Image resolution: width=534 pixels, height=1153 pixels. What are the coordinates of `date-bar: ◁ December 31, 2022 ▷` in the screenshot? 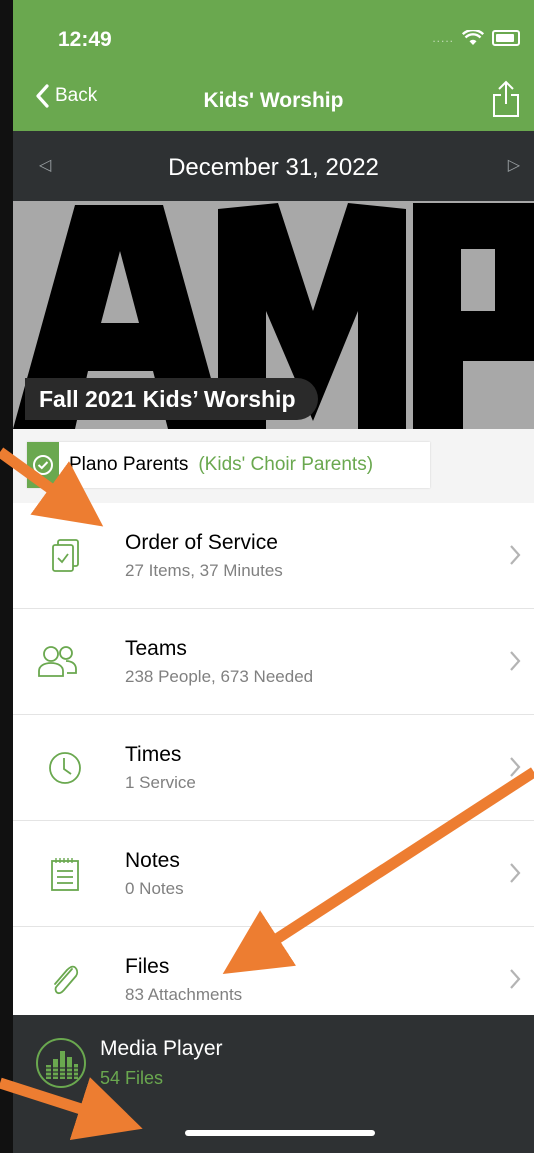 It's located at (273, 166).